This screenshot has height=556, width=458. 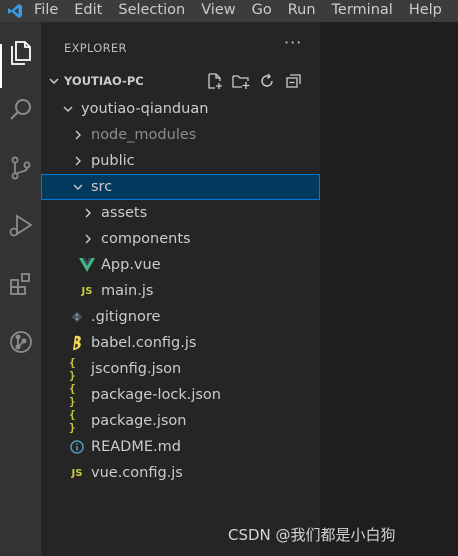 I want to click on tree-file-gitignore: .gitignore, so click(x=180, y=317).